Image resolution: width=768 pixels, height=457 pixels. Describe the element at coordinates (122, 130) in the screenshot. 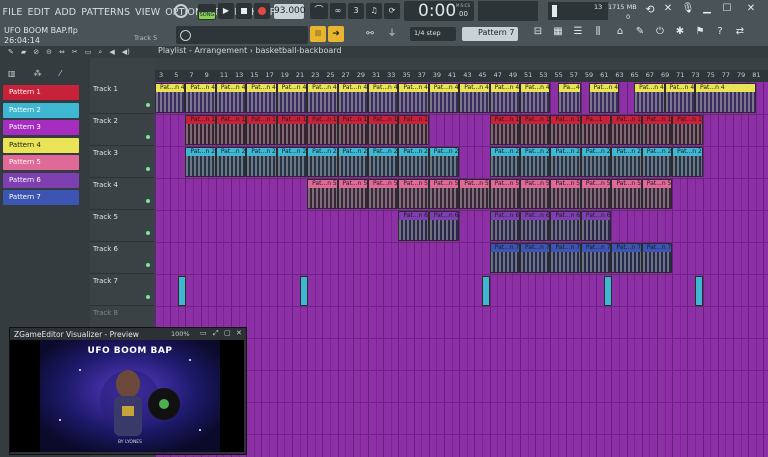

I see `track-header-2: Track 2` at that location.